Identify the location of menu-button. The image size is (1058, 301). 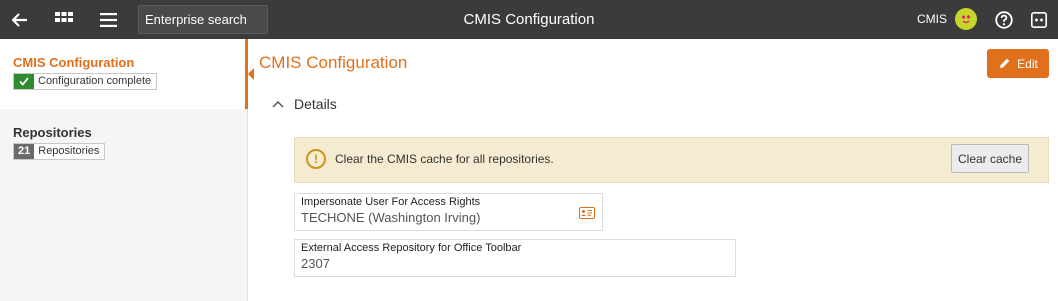
(108, 19).